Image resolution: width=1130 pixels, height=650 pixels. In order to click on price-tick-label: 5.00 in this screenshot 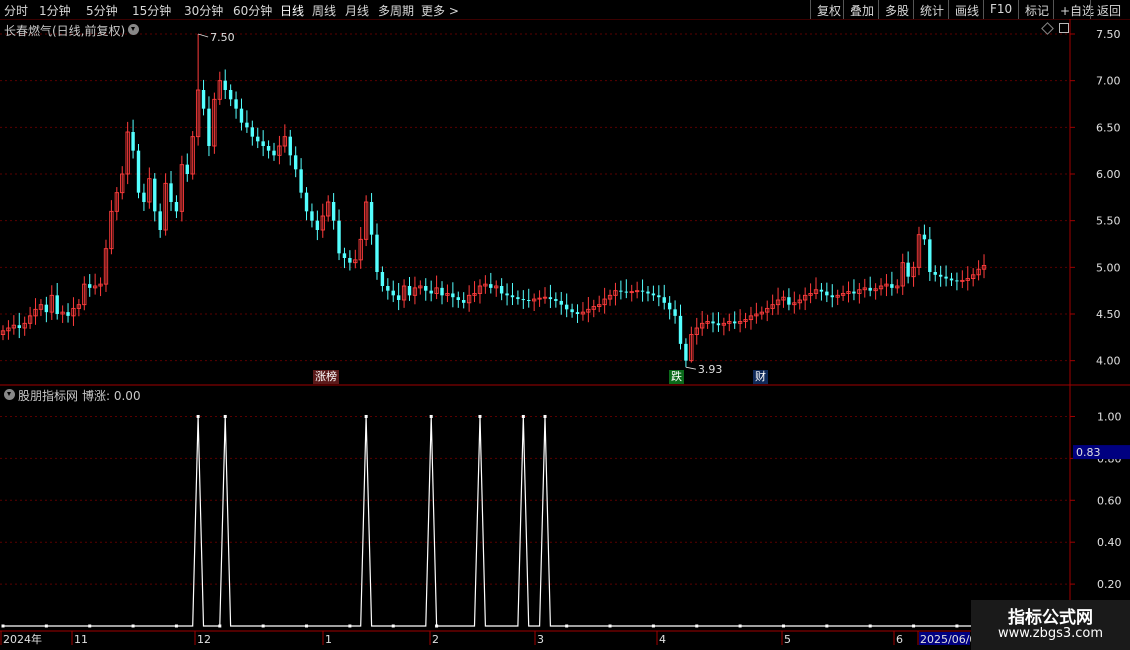, I will do `click(1108, 267)`.